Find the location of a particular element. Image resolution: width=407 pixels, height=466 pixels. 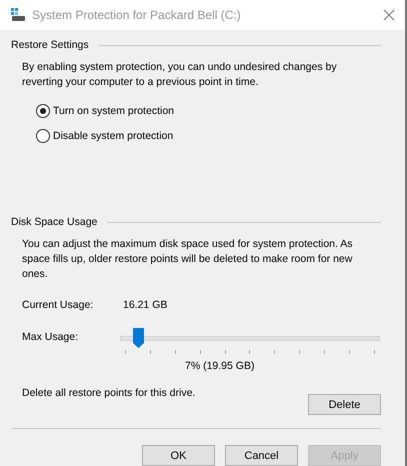

close-icon is located at coordinates (389, 15).